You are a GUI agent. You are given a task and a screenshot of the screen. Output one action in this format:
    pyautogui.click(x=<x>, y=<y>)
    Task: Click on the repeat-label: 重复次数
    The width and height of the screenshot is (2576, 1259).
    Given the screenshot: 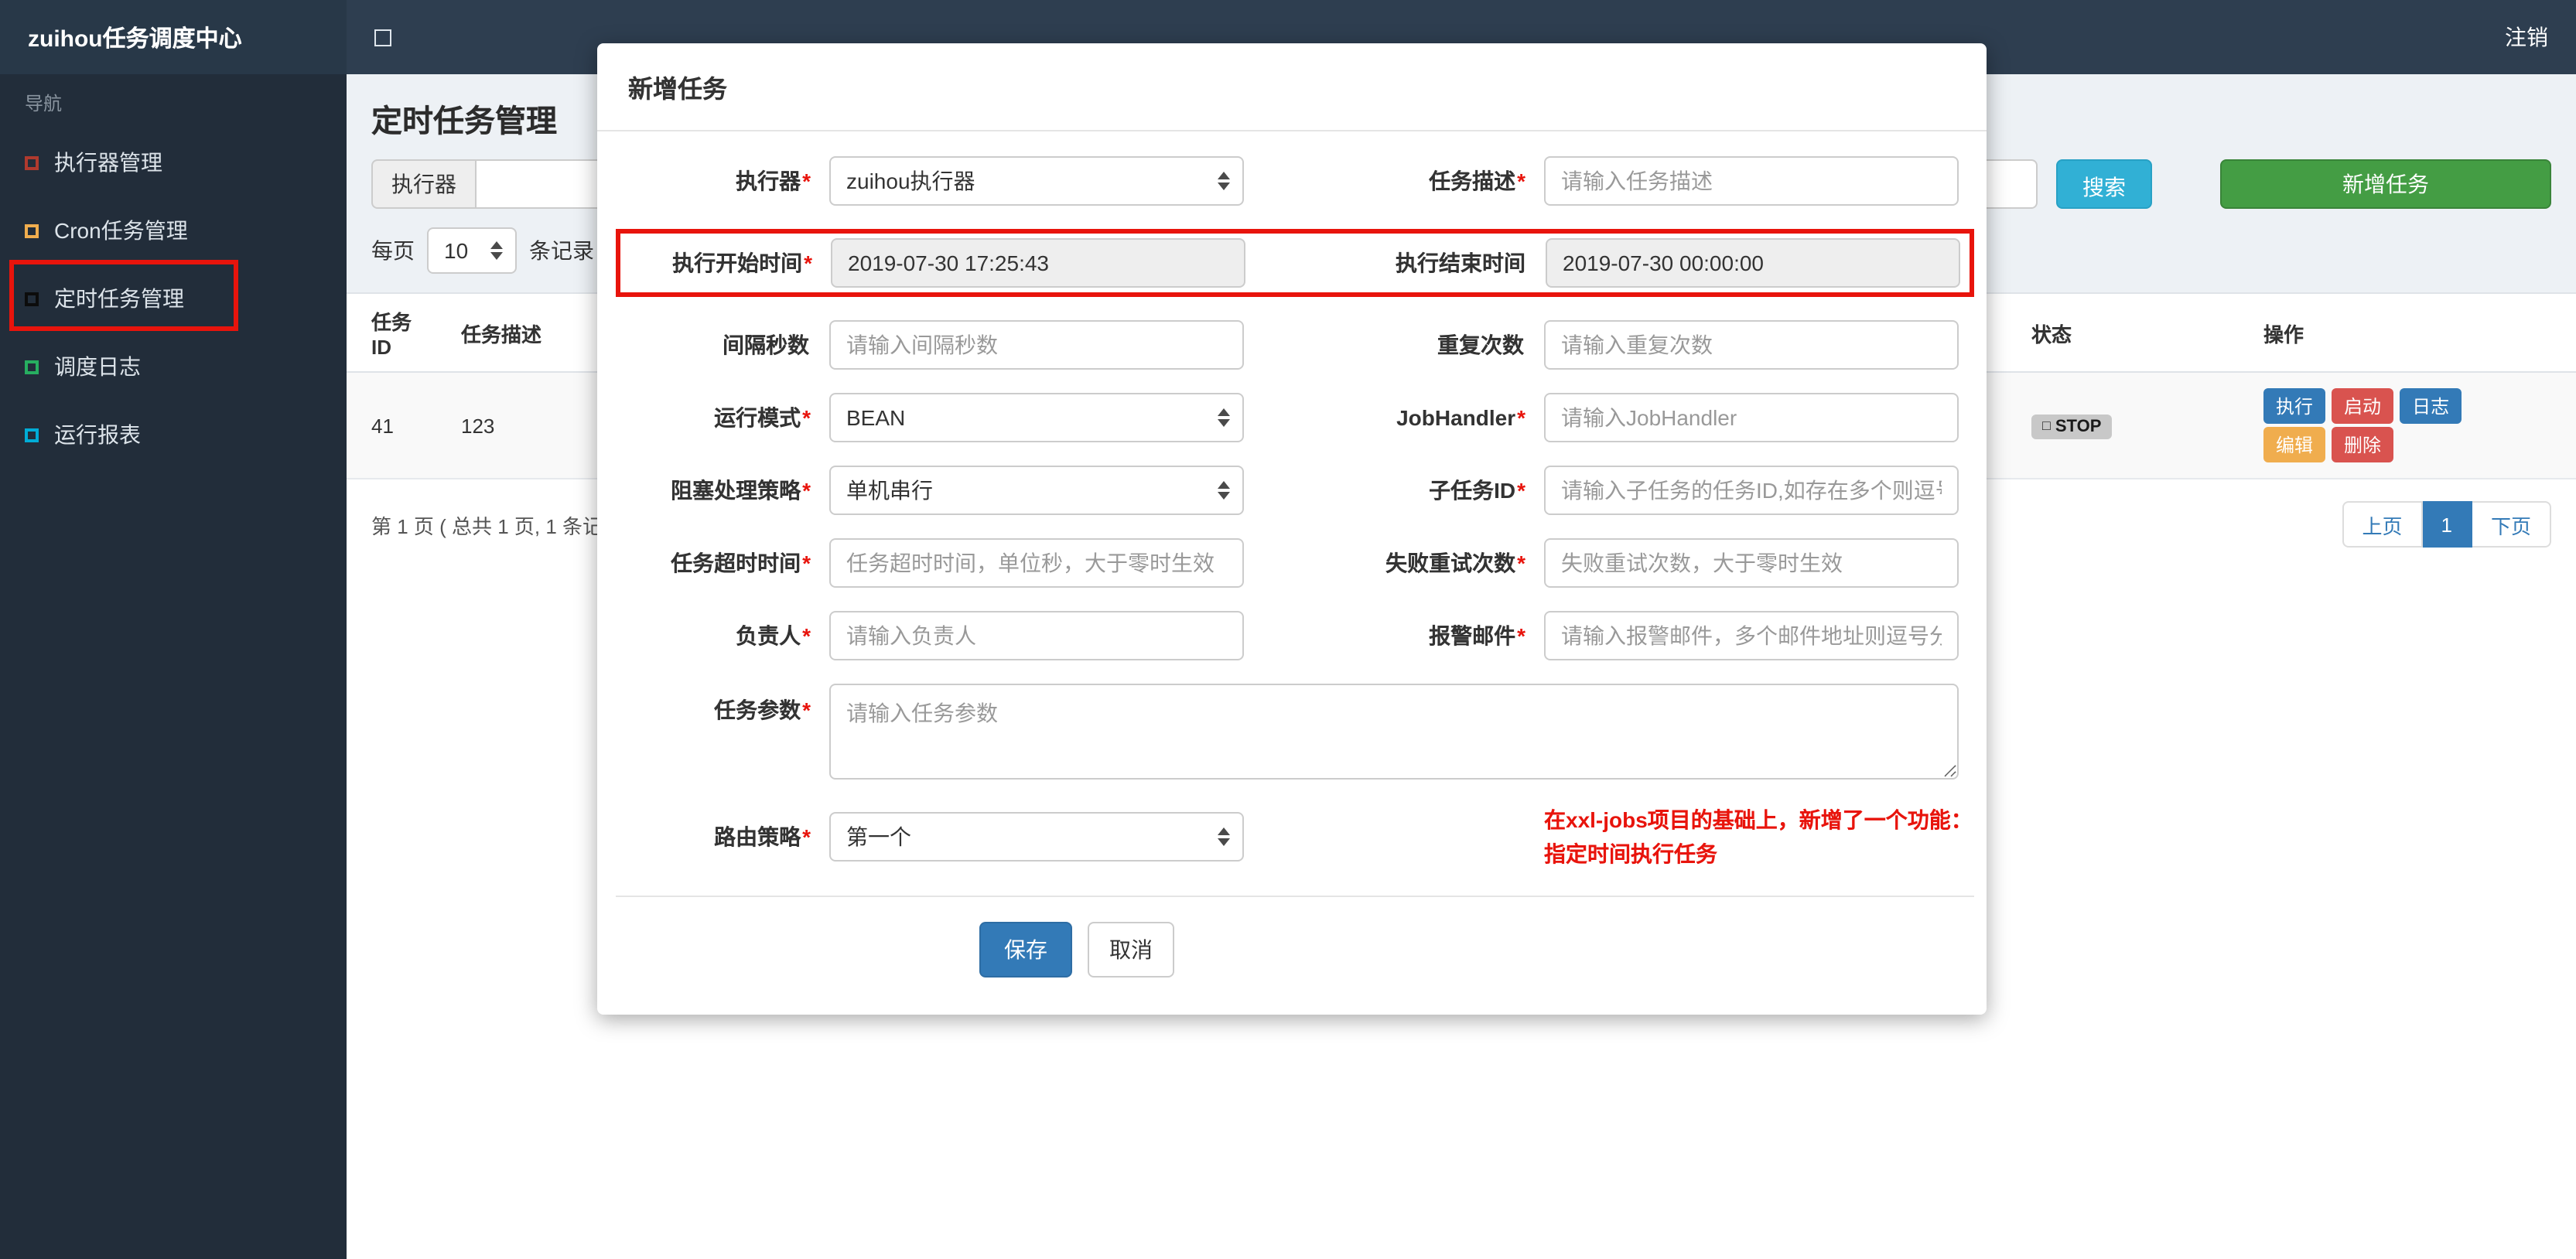 What is the action you would take?
    pyautogui.click(x=1480, y=345)
    